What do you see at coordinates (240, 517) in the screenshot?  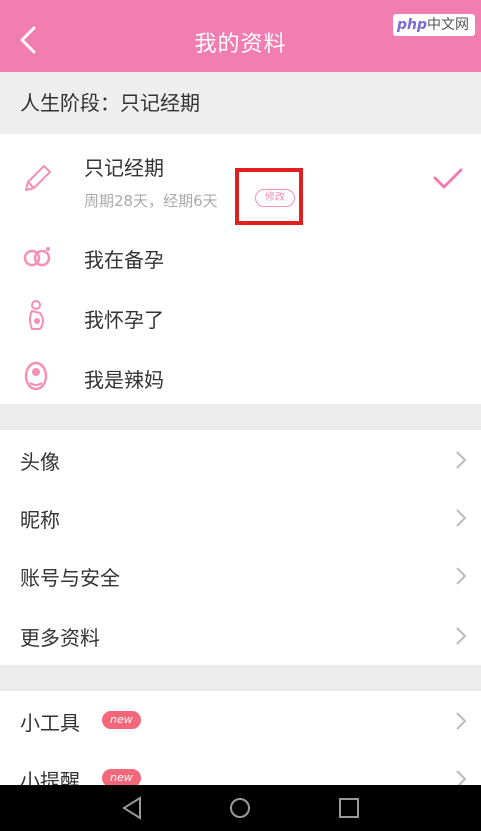 I see `menu-item-nickname: 昵称` at bounding box center [240, 517].